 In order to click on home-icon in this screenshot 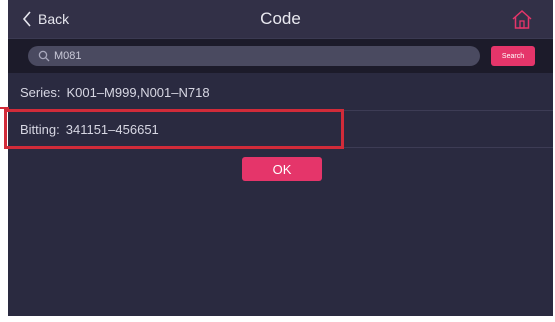, I will do `click(522, 19)`.